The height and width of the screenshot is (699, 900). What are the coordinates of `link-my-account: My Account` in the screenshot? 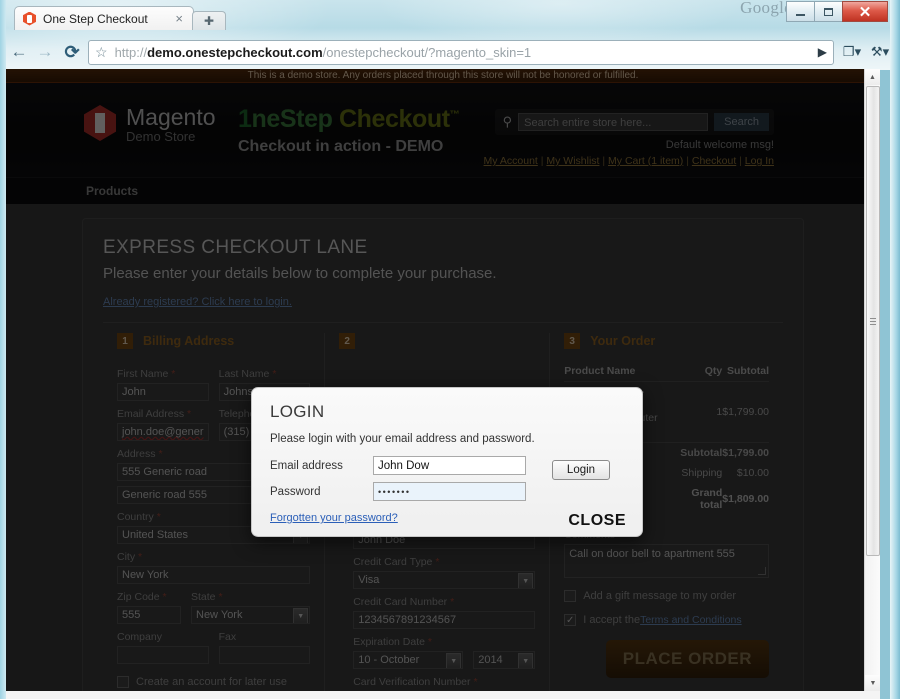 It's located at (511, 161).